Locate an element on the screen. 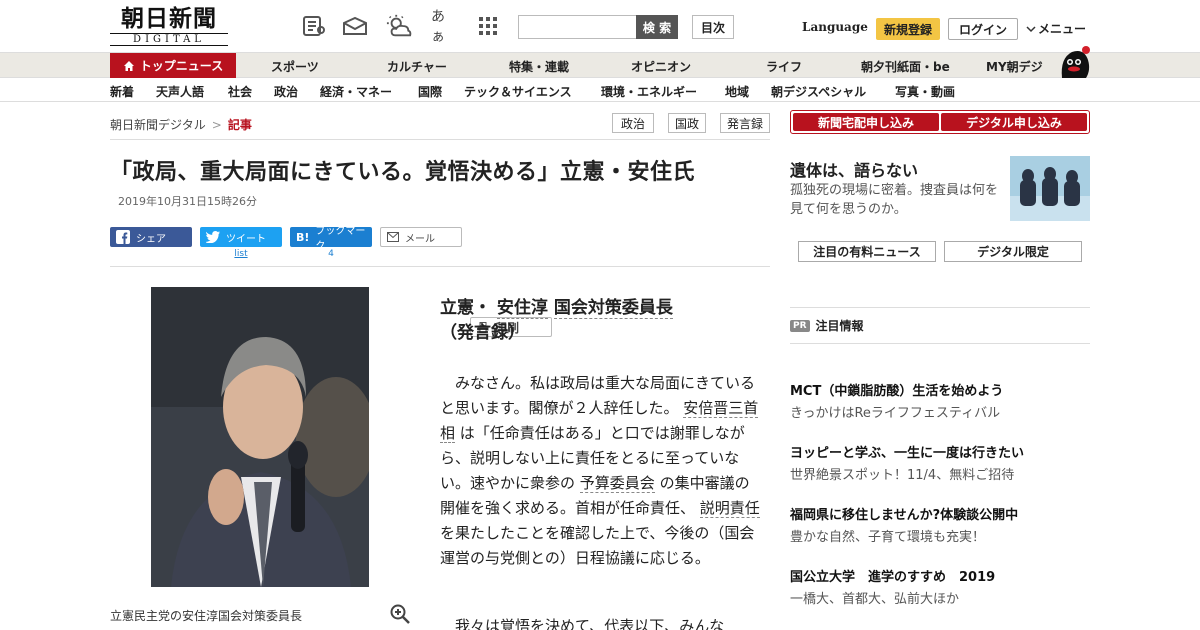 The height and width of the screenshot is (630, 1200). menu-button: メニュー is located at coordinates (1056, 28).